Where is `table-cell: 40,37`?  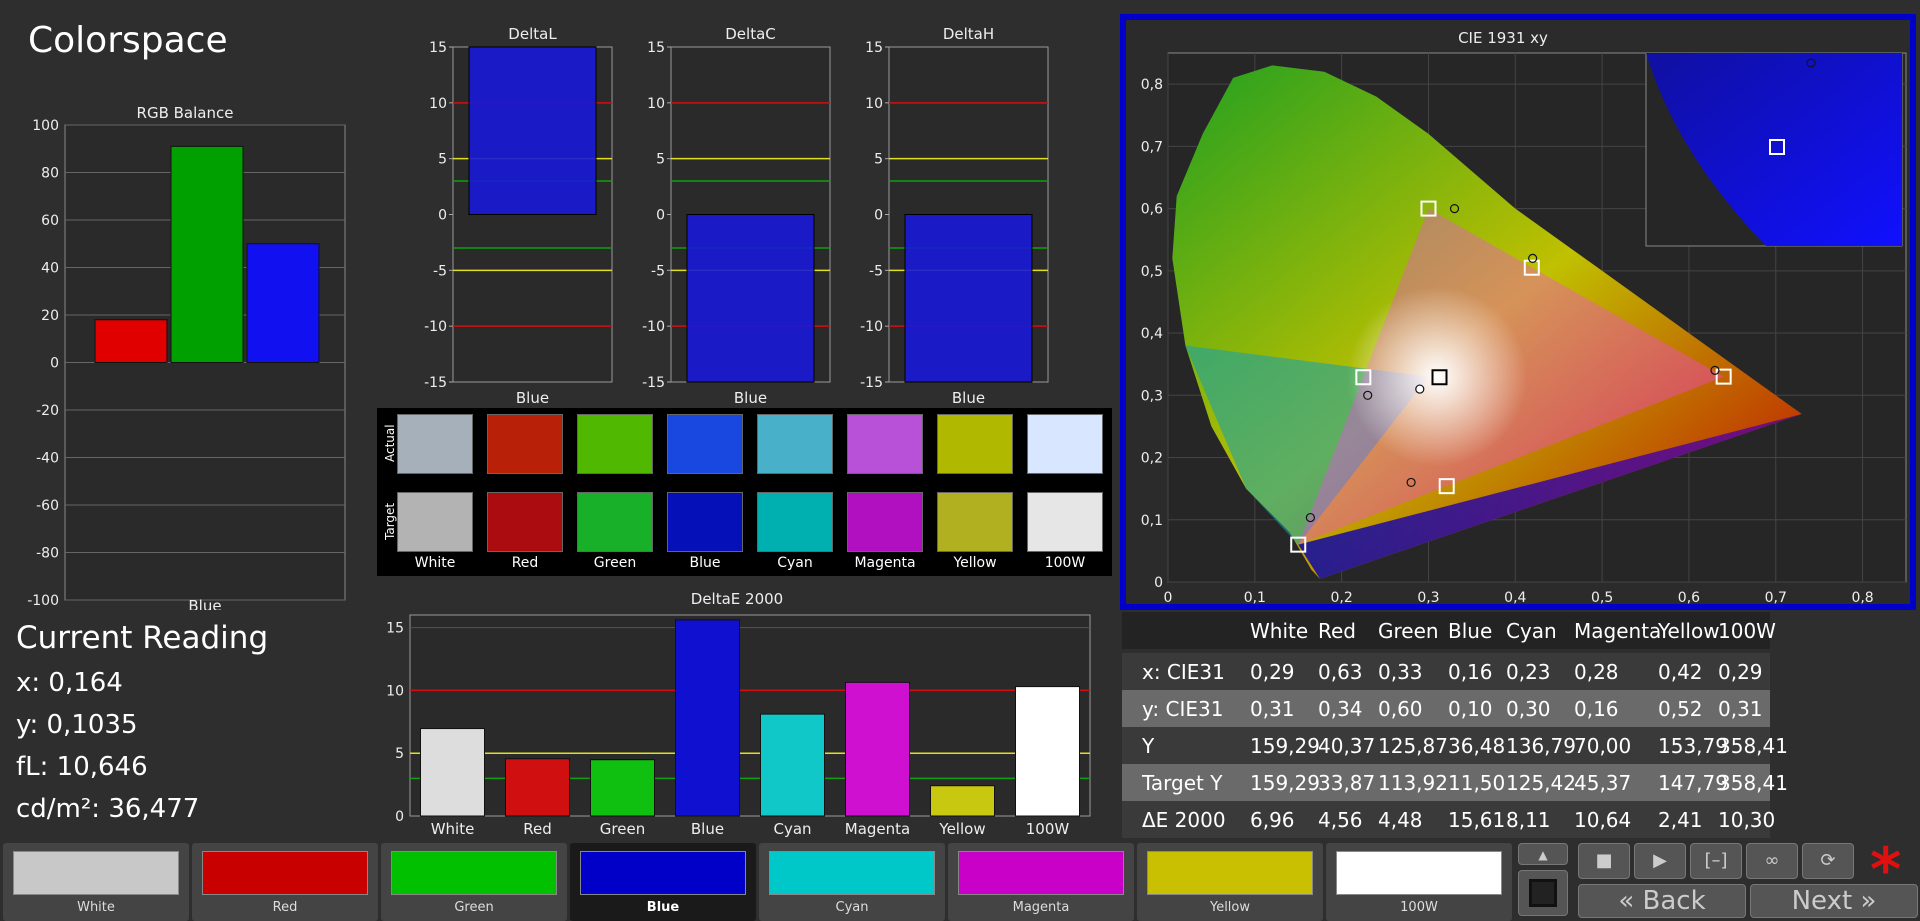
table-cell: 40,37 is located at coordinates (1347, 746).